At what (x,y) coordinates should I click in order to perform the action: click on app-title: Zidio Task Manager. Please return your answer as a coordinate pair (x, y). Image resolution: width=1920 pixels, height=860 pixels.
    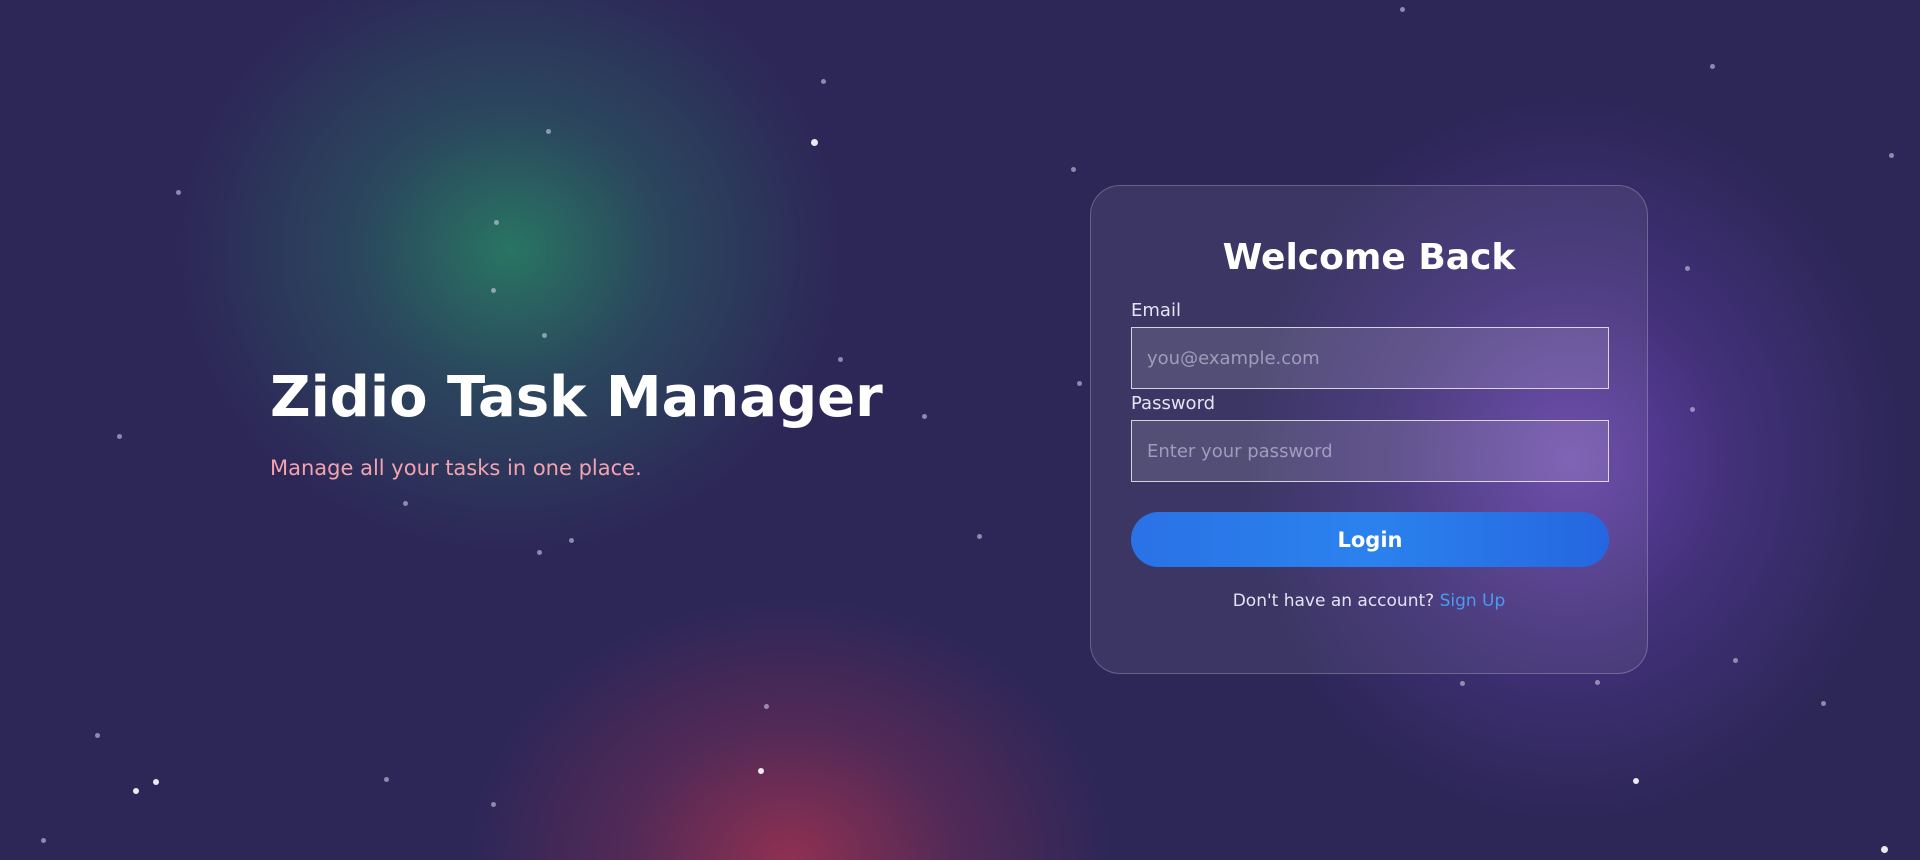
    Looking at the image, I should click on (576, 397).